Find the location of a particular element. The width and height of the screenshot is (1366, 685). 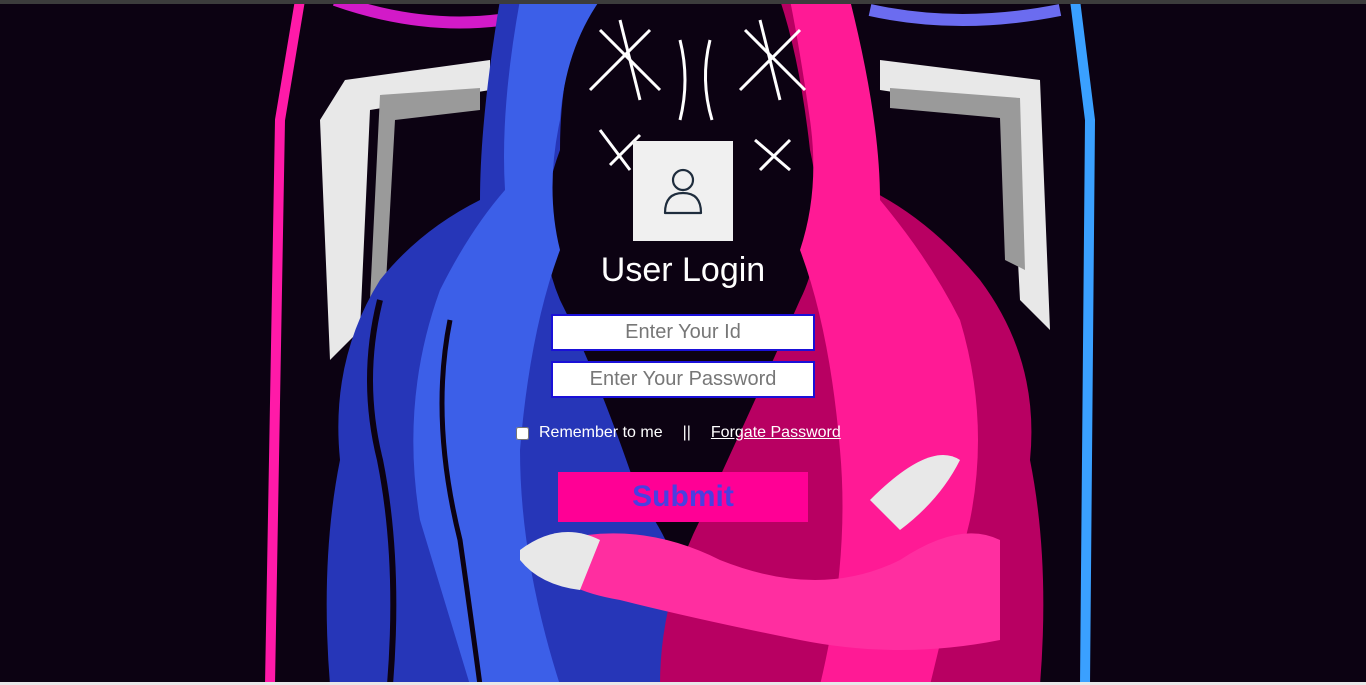

forgot-password-link: Forgate Password is located at coordinates (776, 433).